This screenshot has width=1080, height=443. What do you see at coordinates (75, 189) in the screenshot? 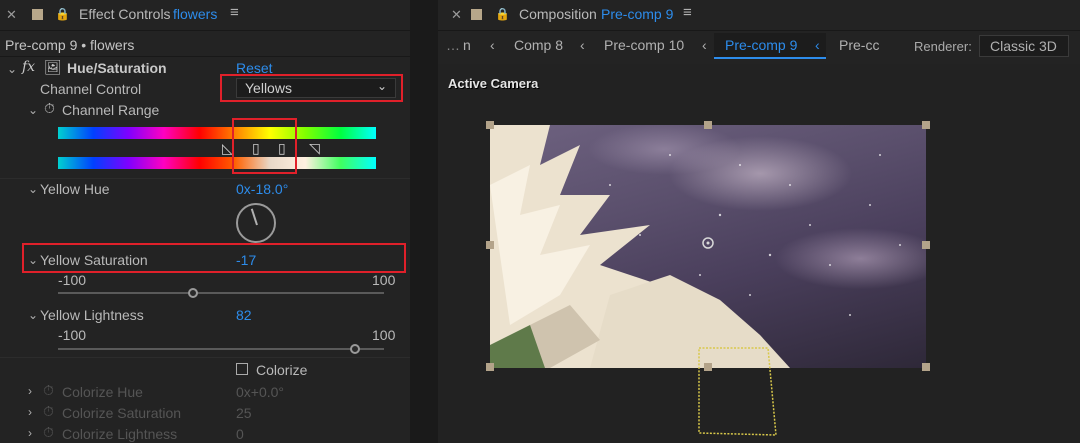
I see `yellow-hue-label: Yellow Hue` at bounding box center [75, 189].